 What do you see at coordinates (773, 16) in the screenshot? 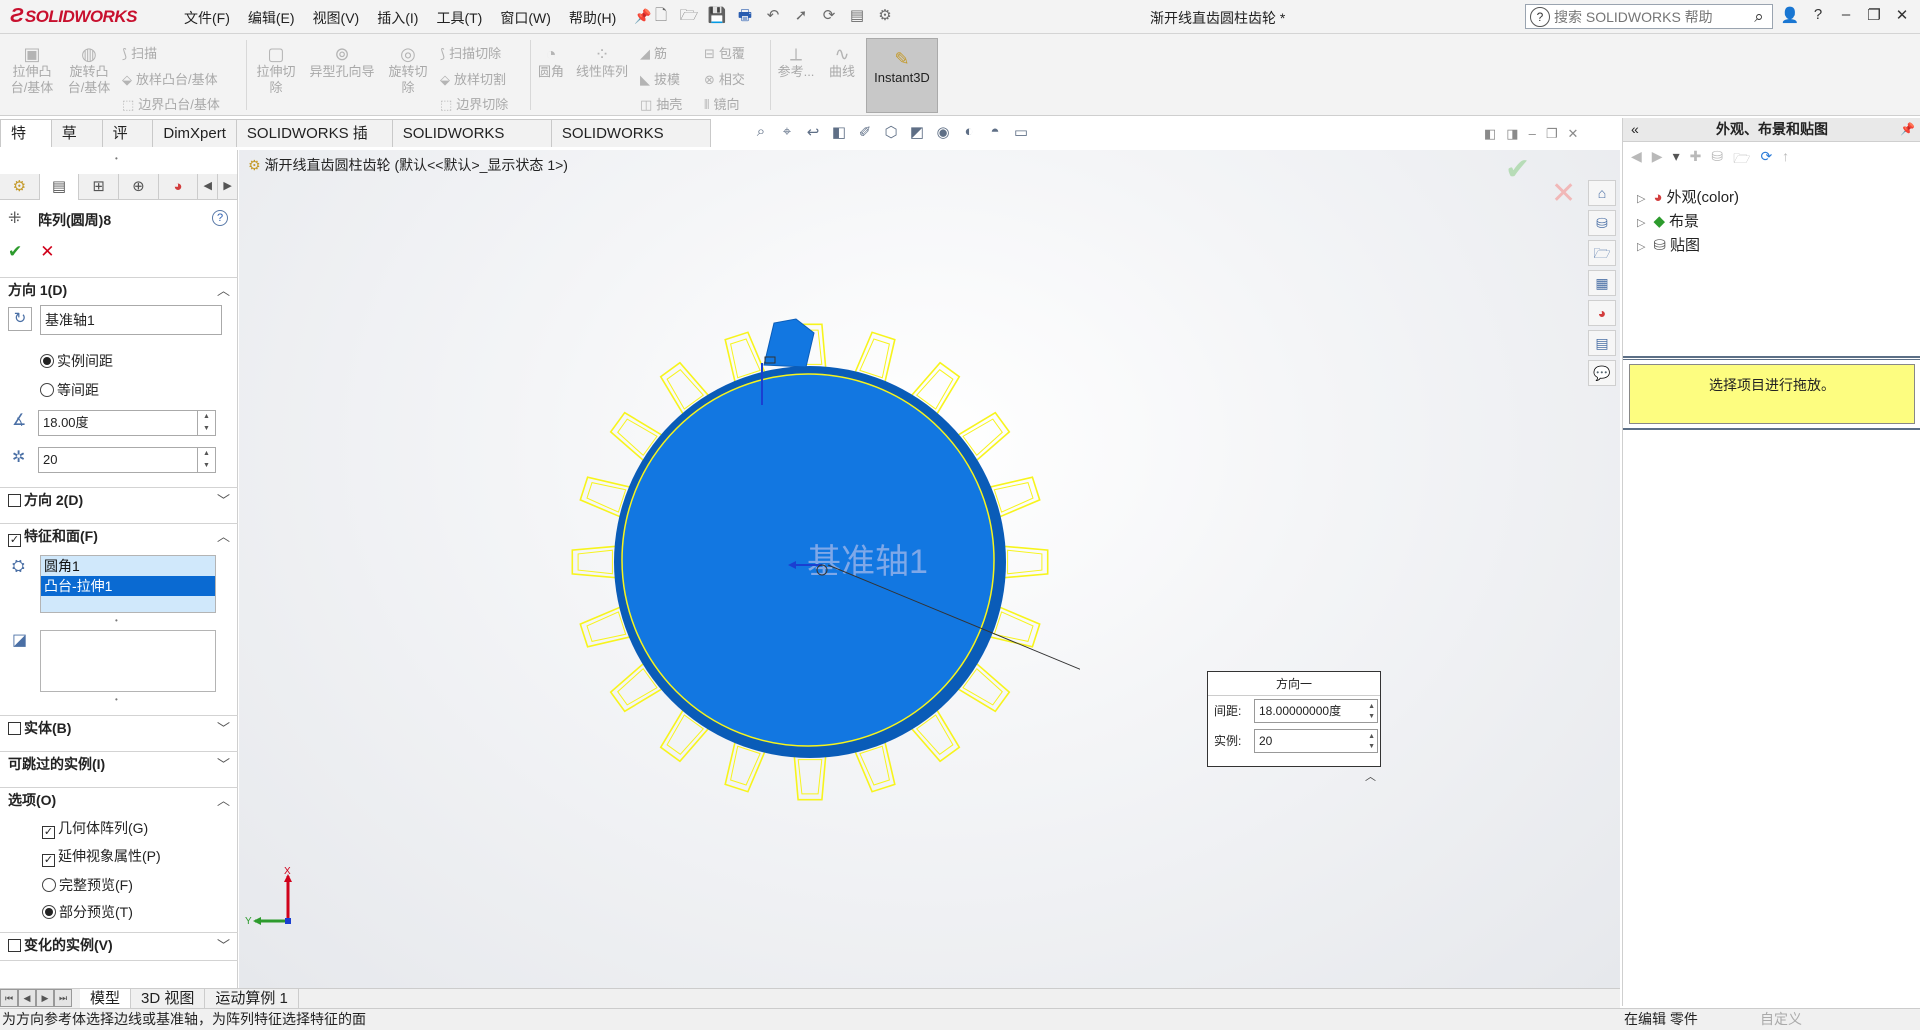
I see `undo-icon: ↶` at bounding box center [773, 16].